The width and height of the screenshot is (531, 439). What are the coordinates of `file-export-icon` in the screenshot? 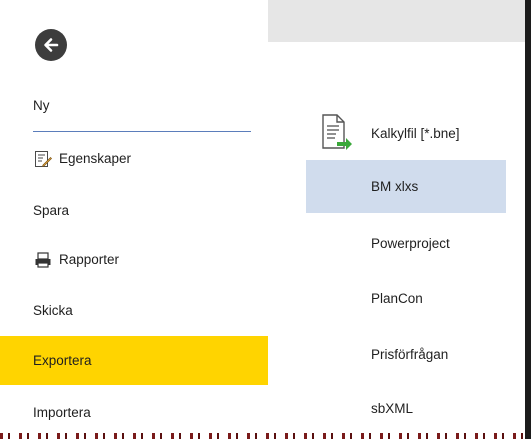 It's located at (337, 134).